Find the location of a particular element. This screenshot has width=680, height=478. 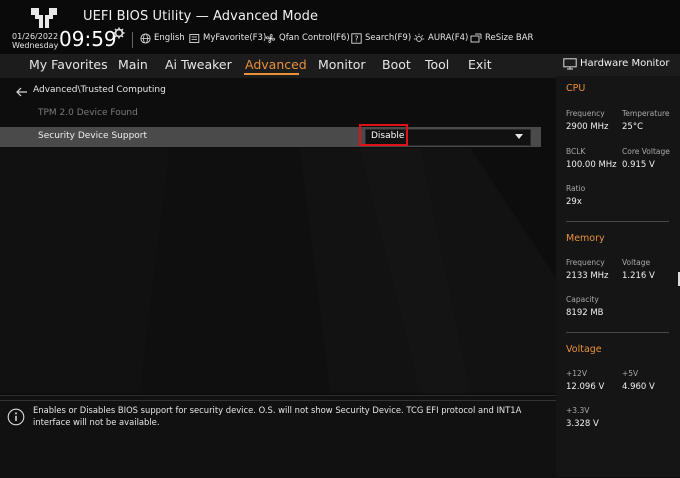

aura-lighting-icon is located at coordinates (419, 37).